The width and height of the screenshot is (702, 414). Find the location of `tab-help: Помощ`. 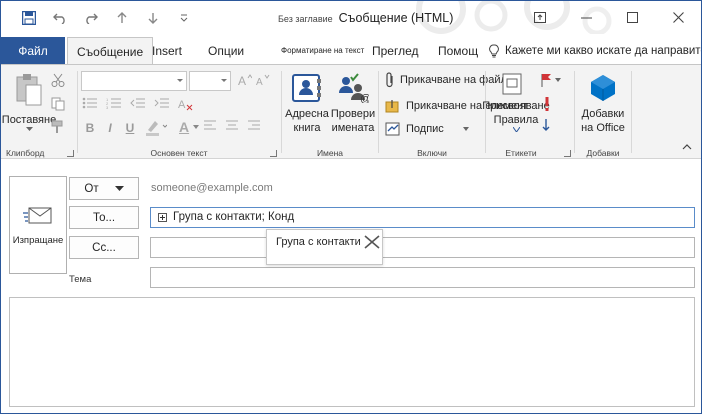

tab-help: Помощ is located at coordinates (458, 50).